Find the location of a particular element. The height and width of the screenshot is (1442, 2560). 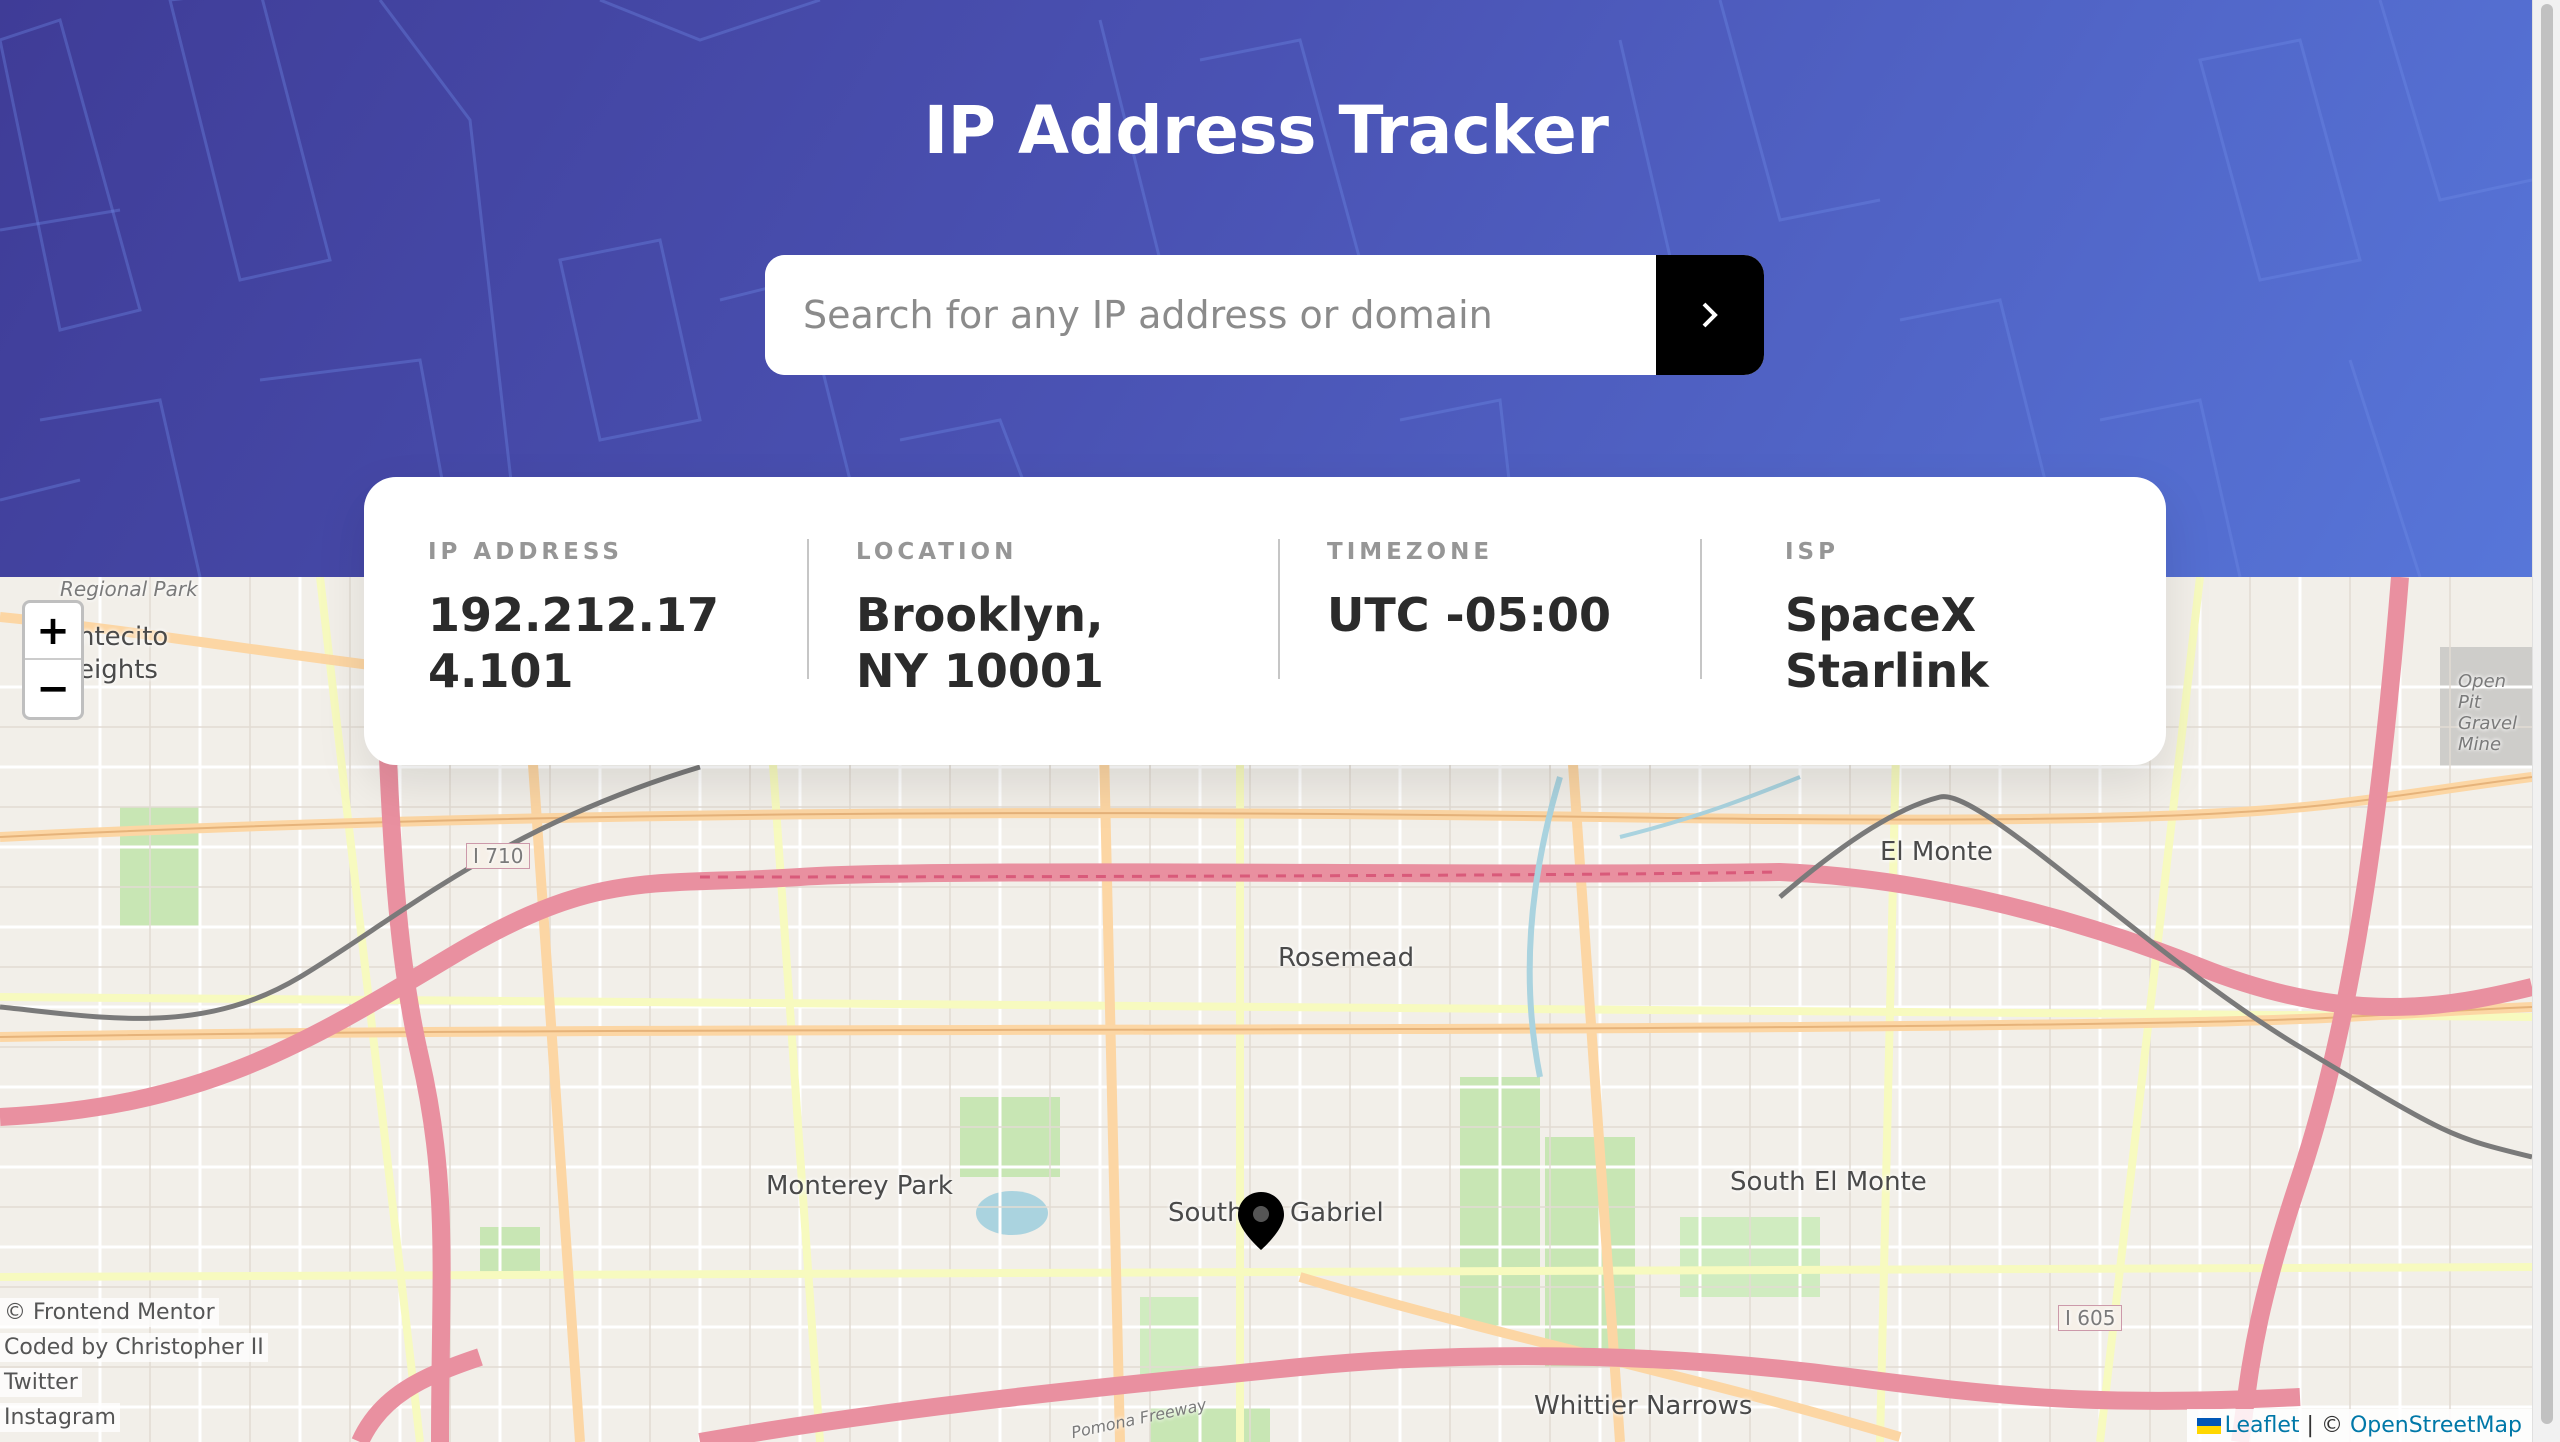

search-submit-button is located at coordinates (1710, 315).